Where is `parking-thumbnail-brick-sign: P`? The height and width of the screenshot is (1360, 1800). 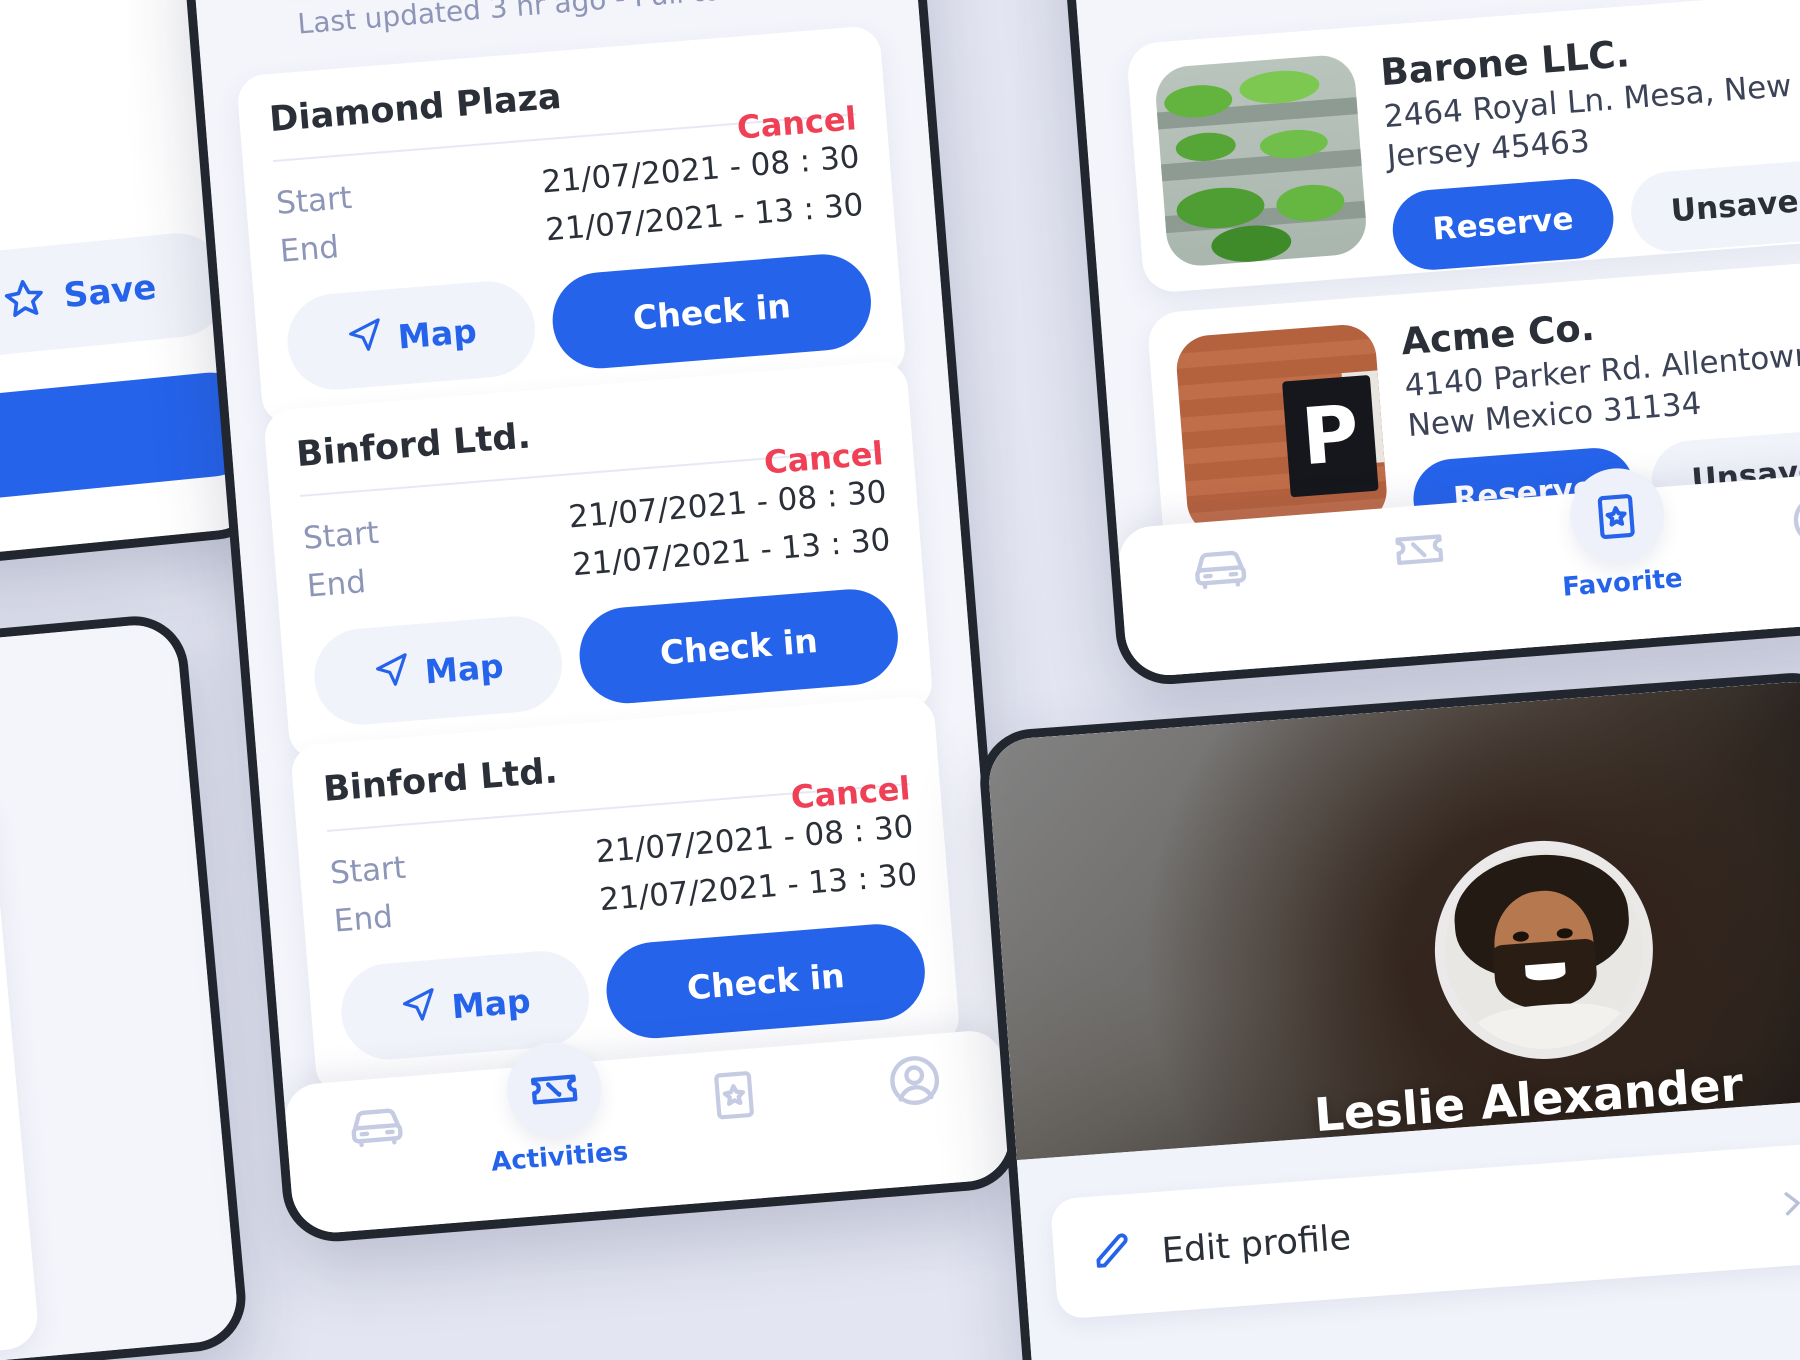
parking-thumbnail-brick-sign: P is located at coordinates (1282, 430).